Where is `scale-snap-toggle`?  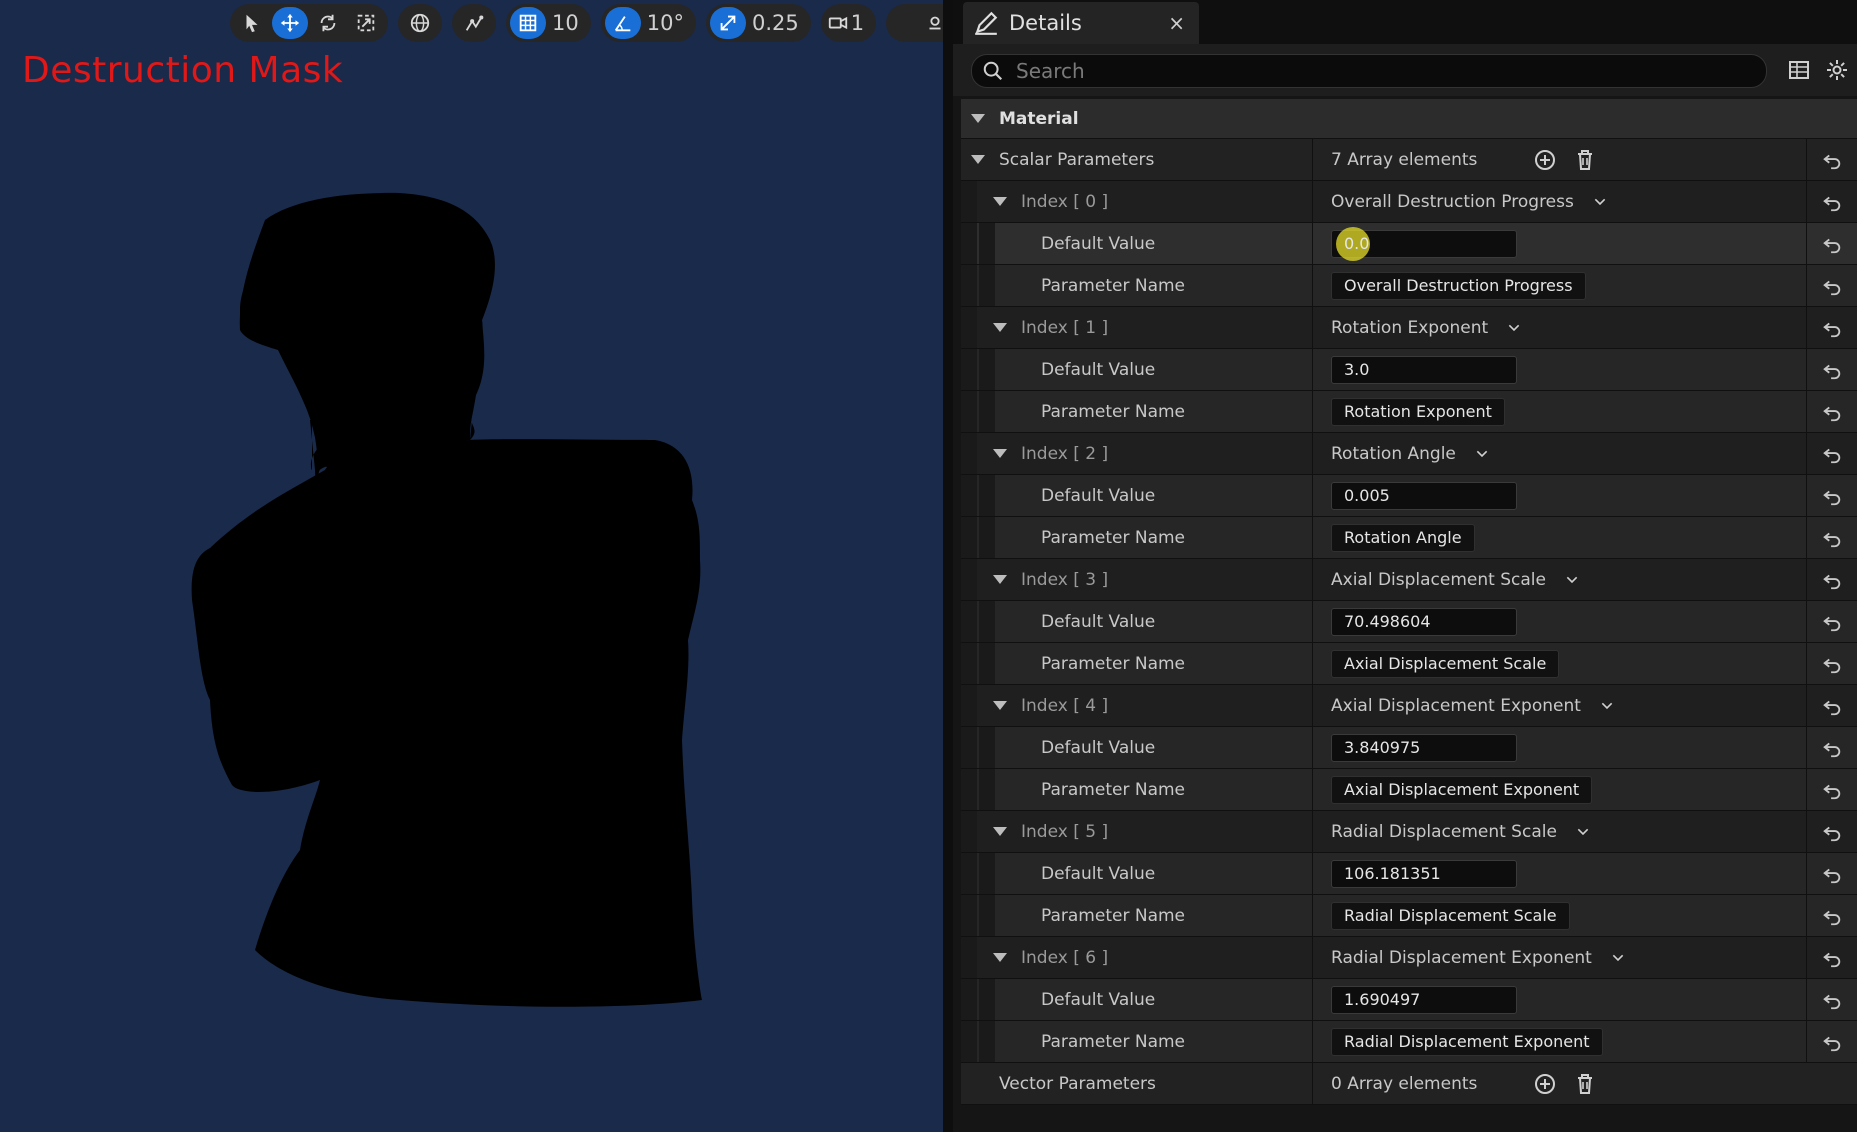
scale-snap-toggle is located at coordinates (727, 23).